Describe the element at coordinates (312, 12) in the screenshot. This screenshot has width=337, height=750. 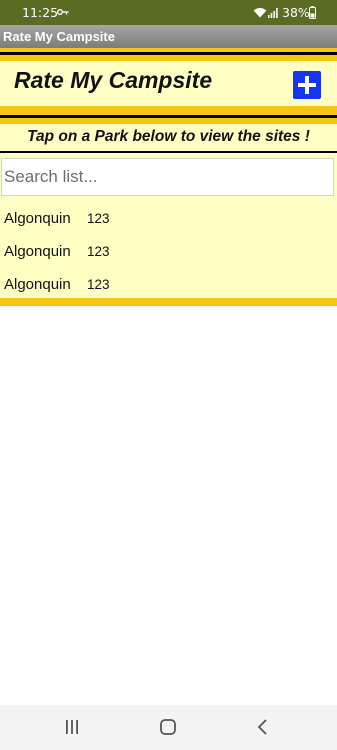
I see `battery-icon` at that location.